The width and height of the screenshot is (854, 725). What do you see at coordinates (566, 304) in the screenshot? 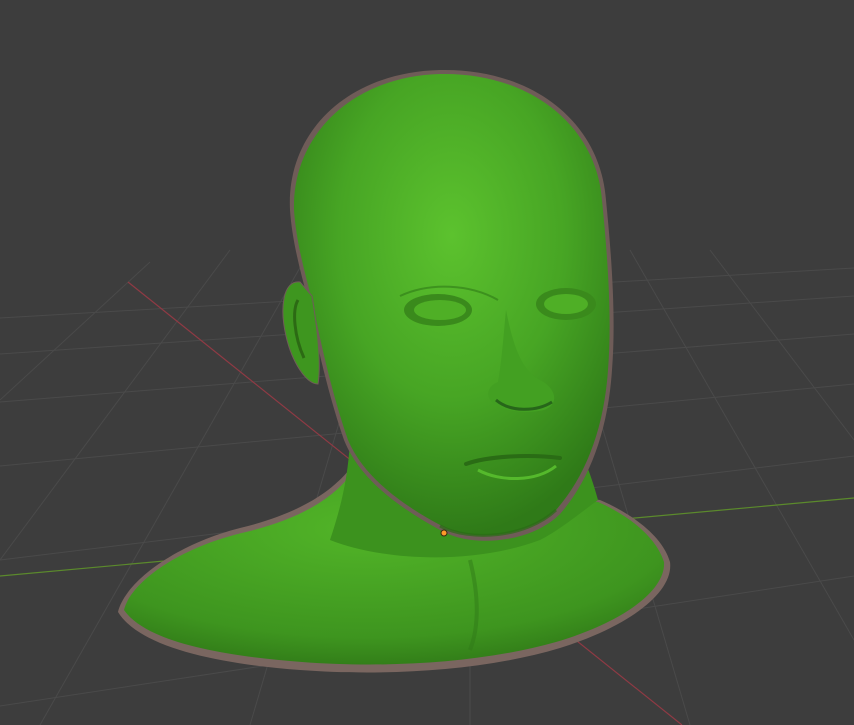
I see `right-eye` at bounding box center [566, 304].